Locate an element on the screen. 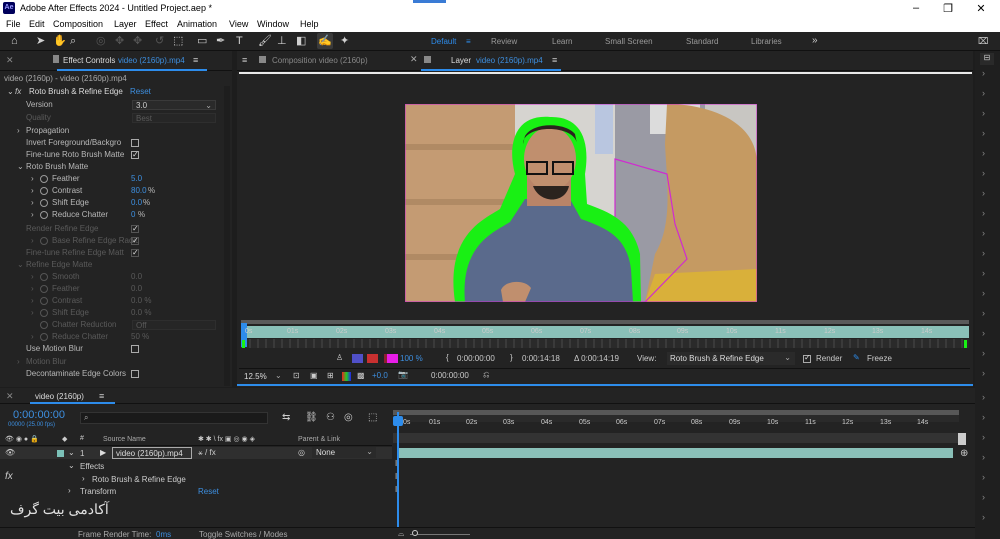 The height and width of the screenshot is (539, 1000). expand-base-refine-icon: › is located at coordinates (32, 241).